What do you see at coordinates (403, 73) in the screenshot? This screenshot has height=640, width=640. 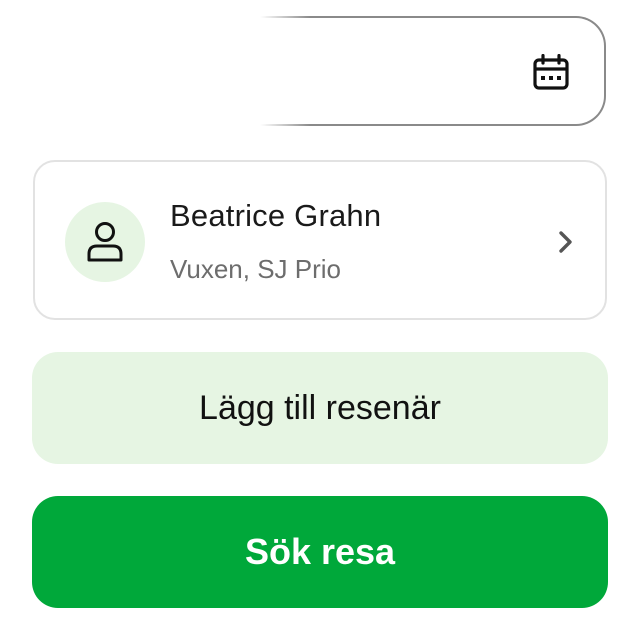 I see `date-field` at bounding box center [403, 73].